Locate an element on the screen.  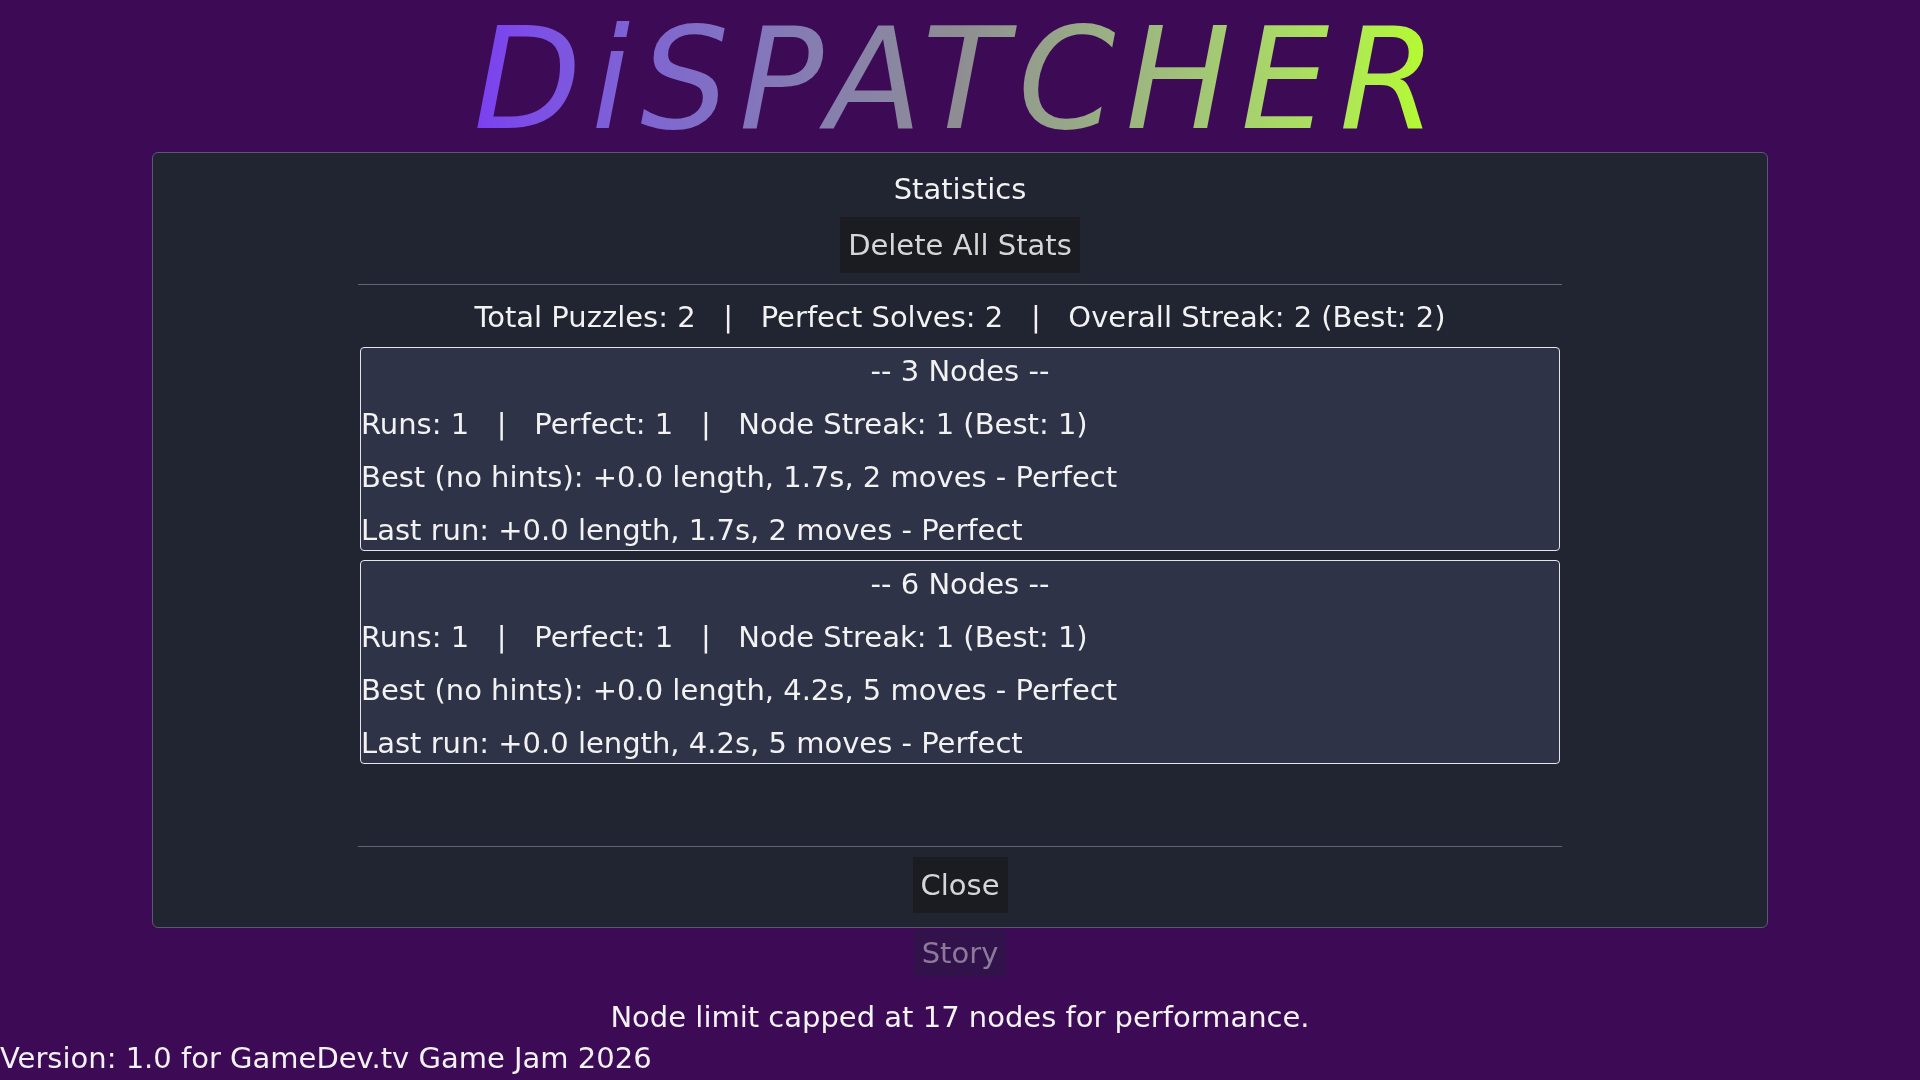
stat-line: Last run: +0.0 length, 1.7s, 2 moves - Perfect is located at coordinates (692, 530).